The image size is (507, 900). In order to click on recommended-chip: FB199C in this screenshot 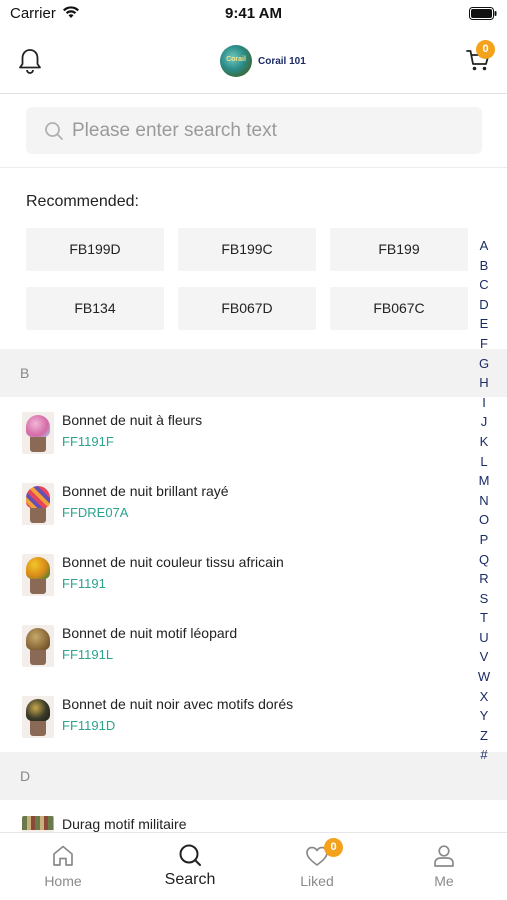, I will do `click(247, 249)`.